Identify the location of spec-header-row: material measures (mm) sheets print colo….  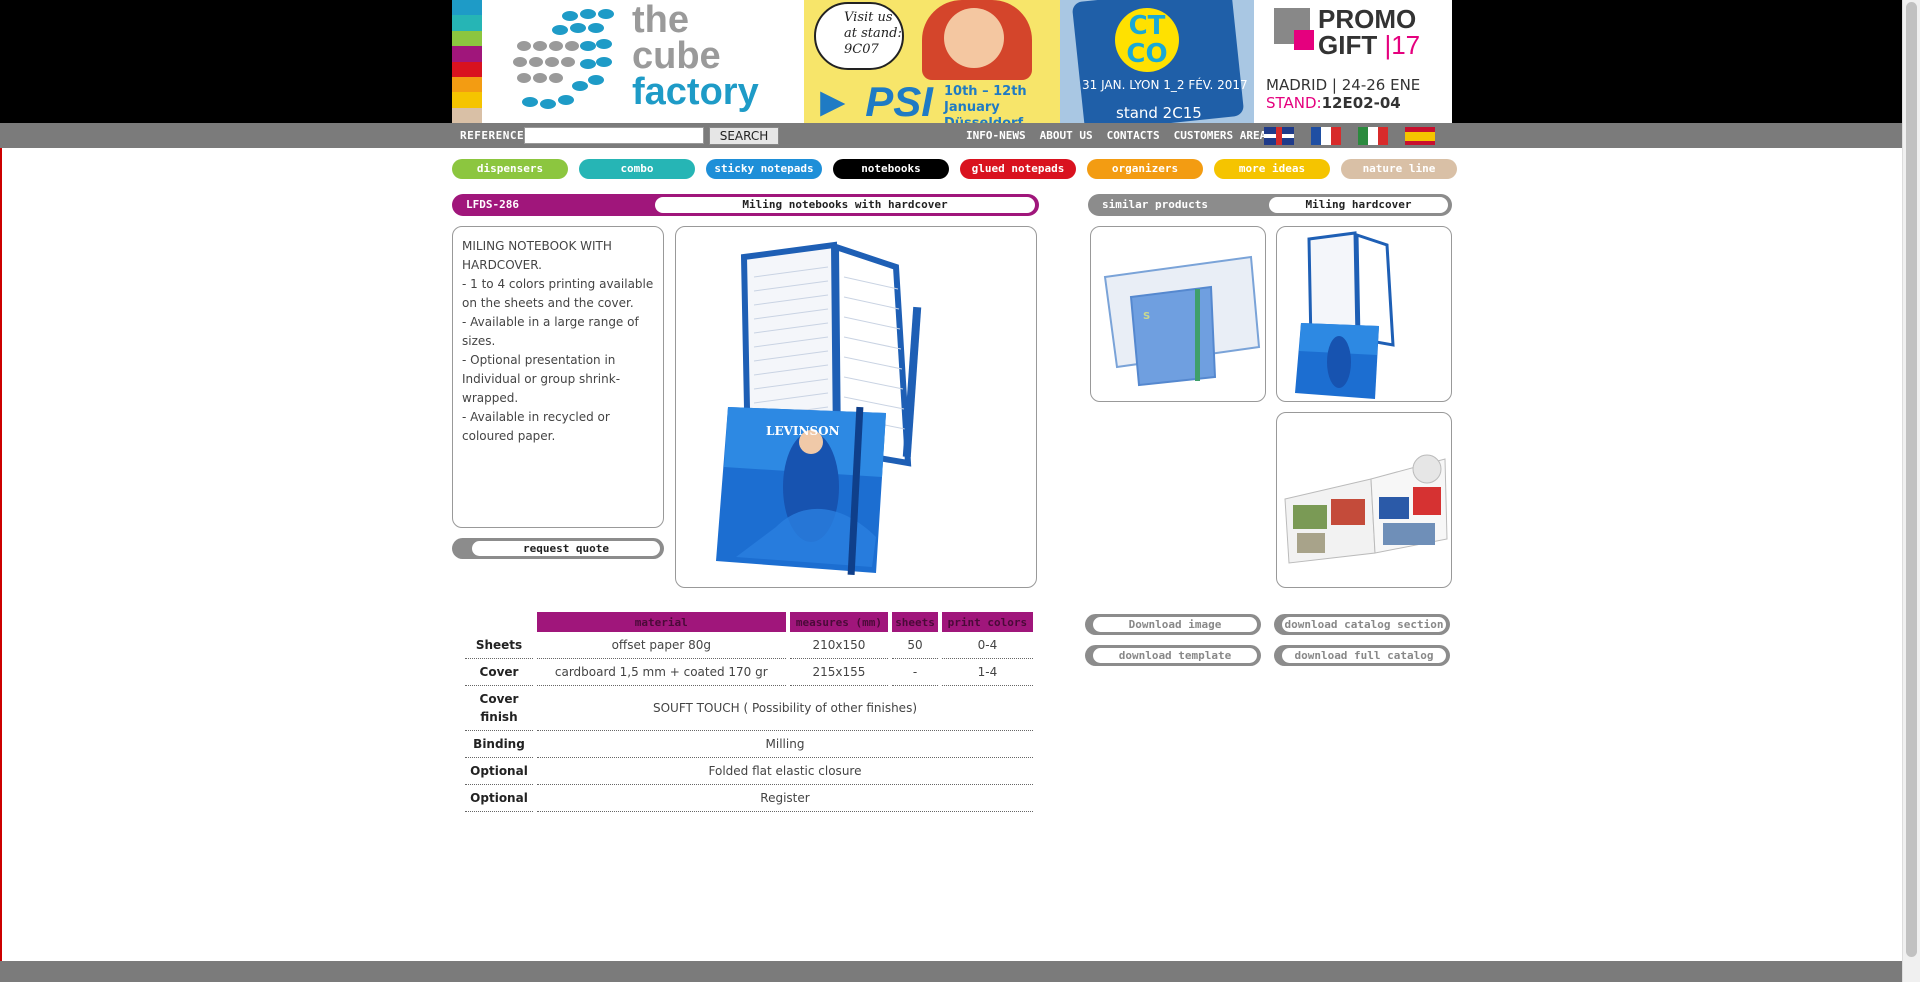
(749, 622).